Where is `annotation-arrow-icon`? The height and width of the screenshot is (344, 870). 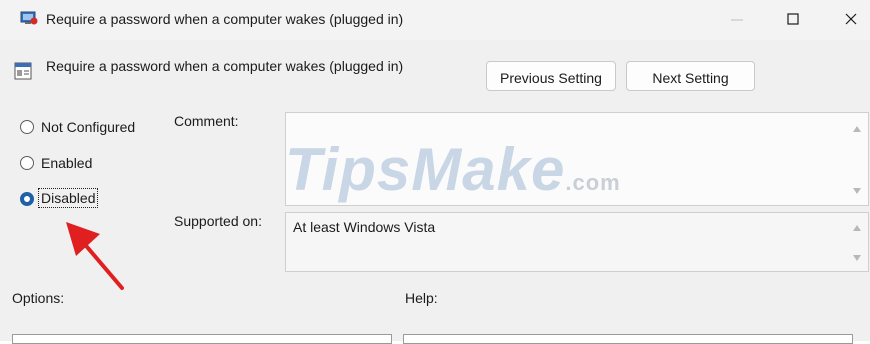
annotation-arrow-icon is located at coordinates (95, 256).